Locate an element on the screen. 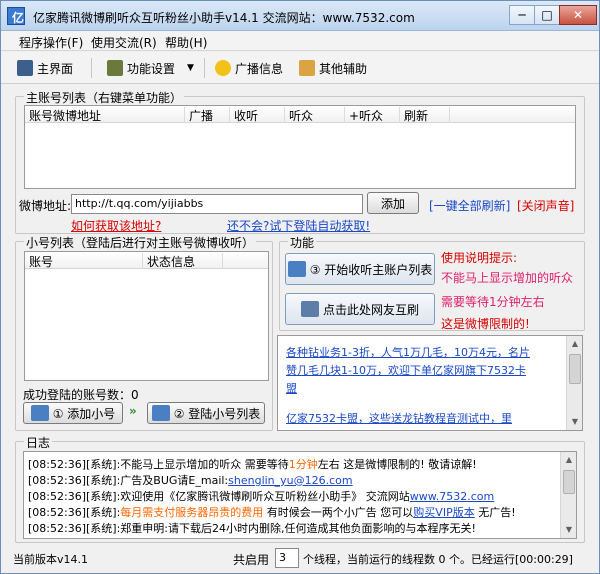 The width and height of the screenshot is (600, 574). usage-tip-line: 需要等待1分钟左右 is located at coordinates (493, 302).